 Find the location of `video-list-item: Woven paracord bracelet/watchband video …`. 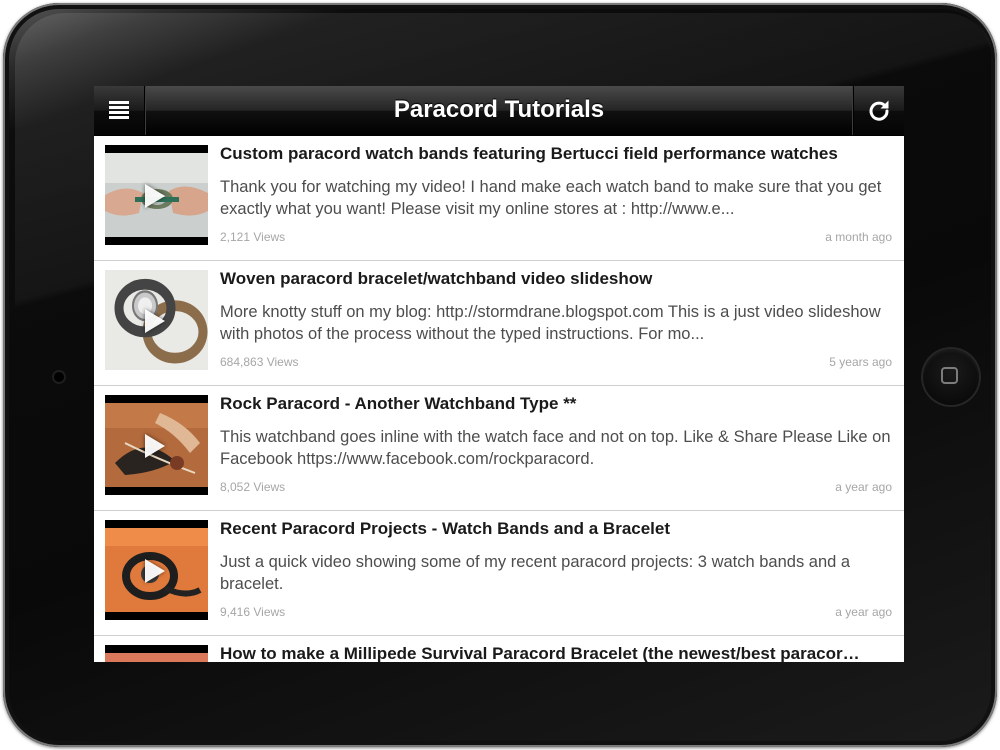

video-list-item: Woven paracord bracelet/watchband video … is located at coordinates (499, 323).